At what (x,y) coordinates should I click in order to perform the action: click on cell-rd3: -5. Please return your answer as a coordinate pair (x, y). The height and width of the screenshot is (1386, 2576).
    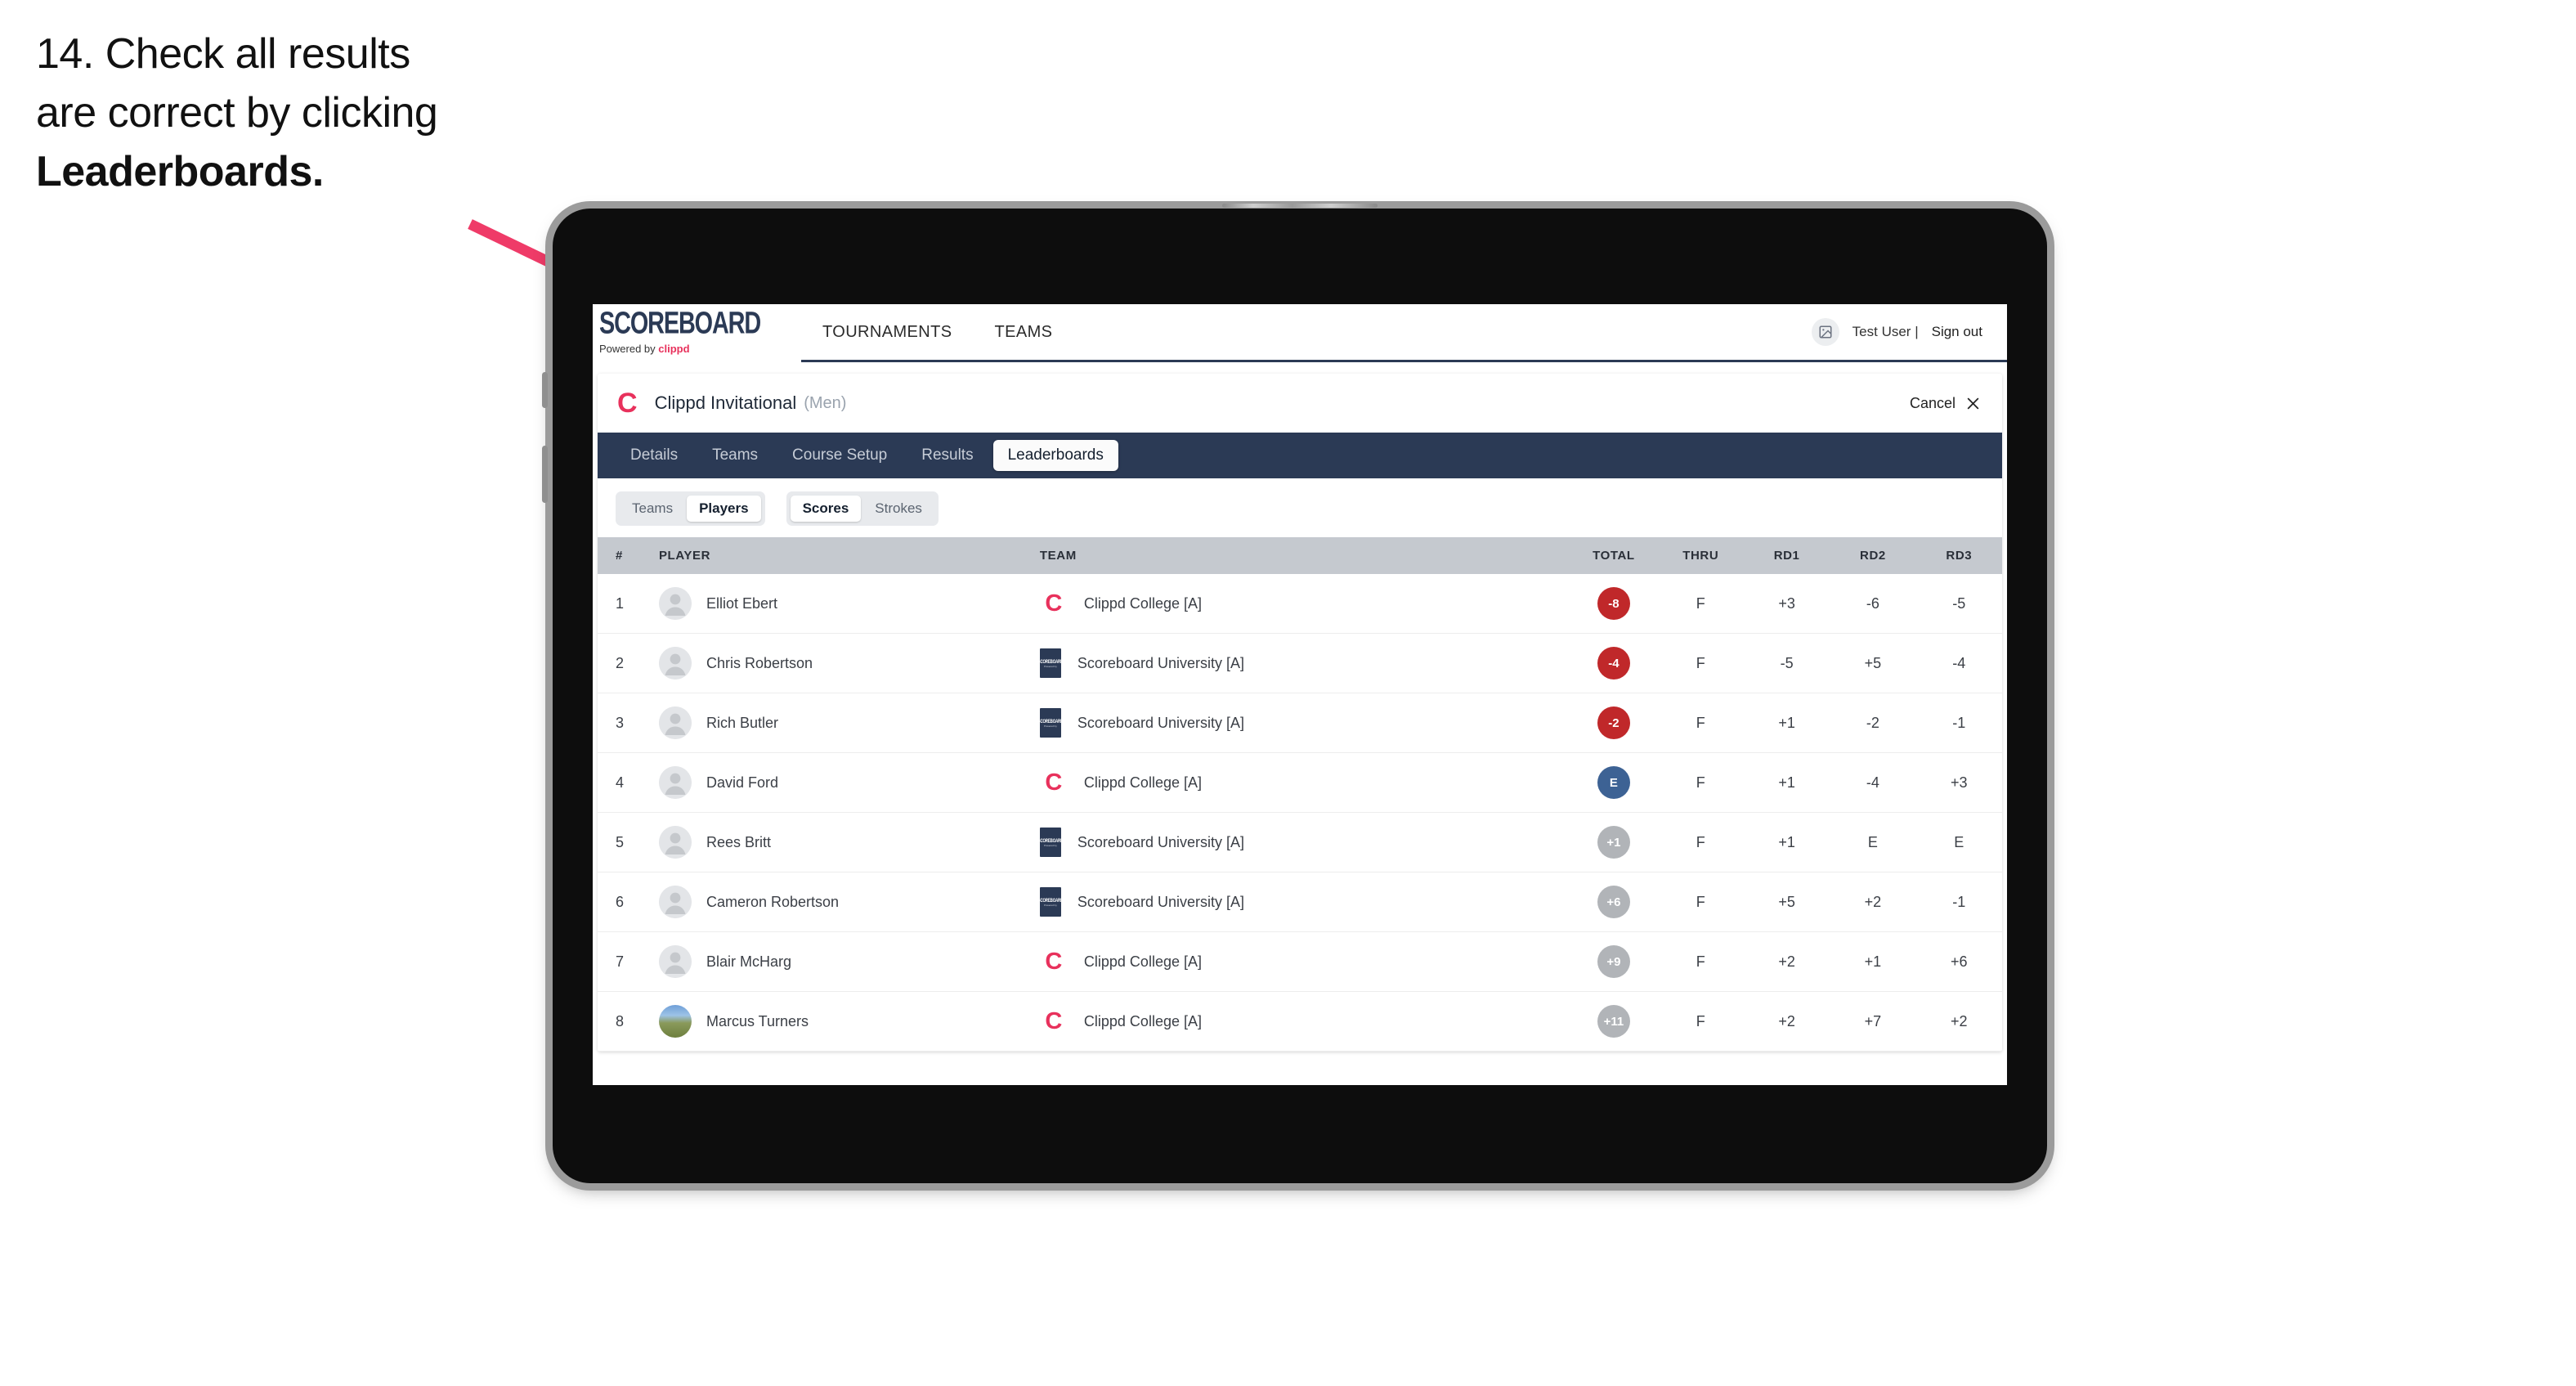
    Looking at the image, I should click on (1959, 604).